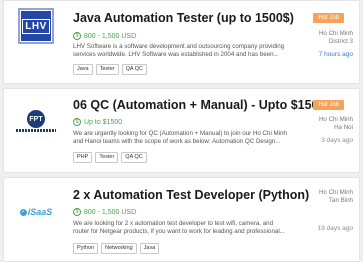  I want to click on skill-tag: PHP, so click(83, 157).